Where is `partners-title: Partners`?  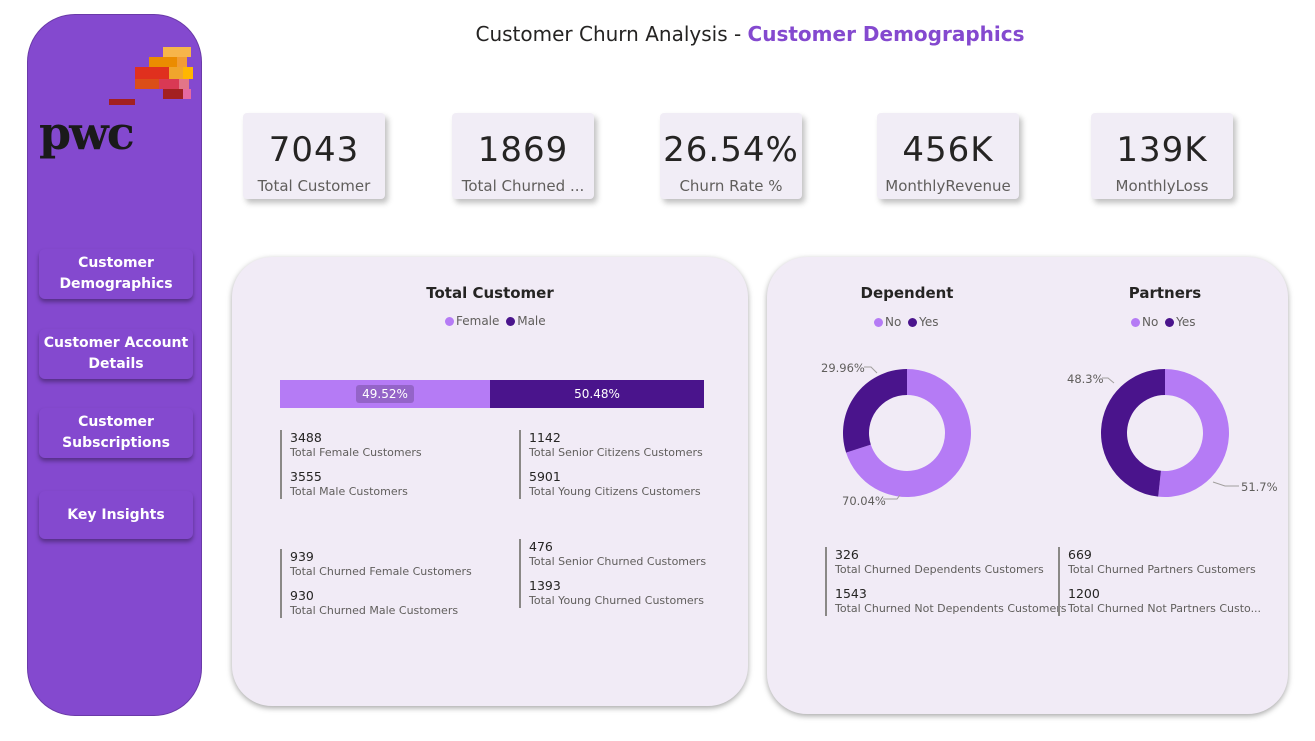 partners-title: Partners is located at coordinates (1165, 293).